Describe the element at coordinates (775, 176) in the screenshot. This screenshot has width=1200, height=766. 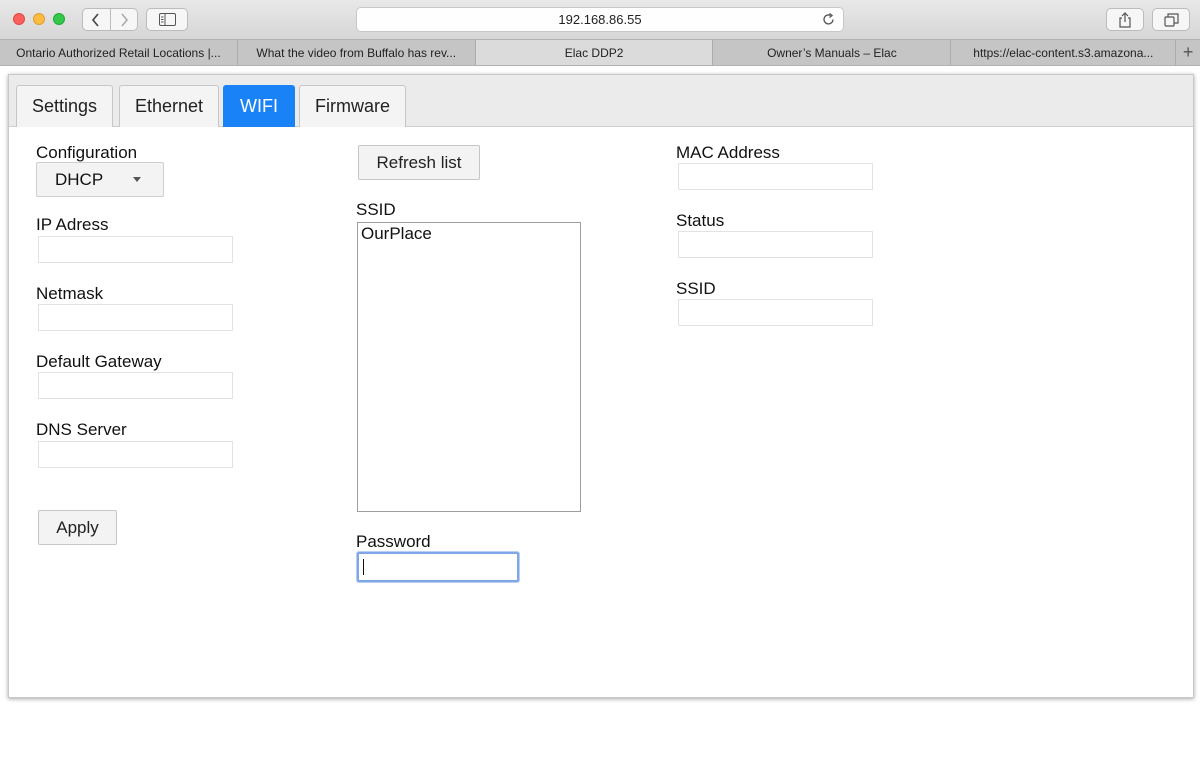
I see `mac-address-field` at that location.